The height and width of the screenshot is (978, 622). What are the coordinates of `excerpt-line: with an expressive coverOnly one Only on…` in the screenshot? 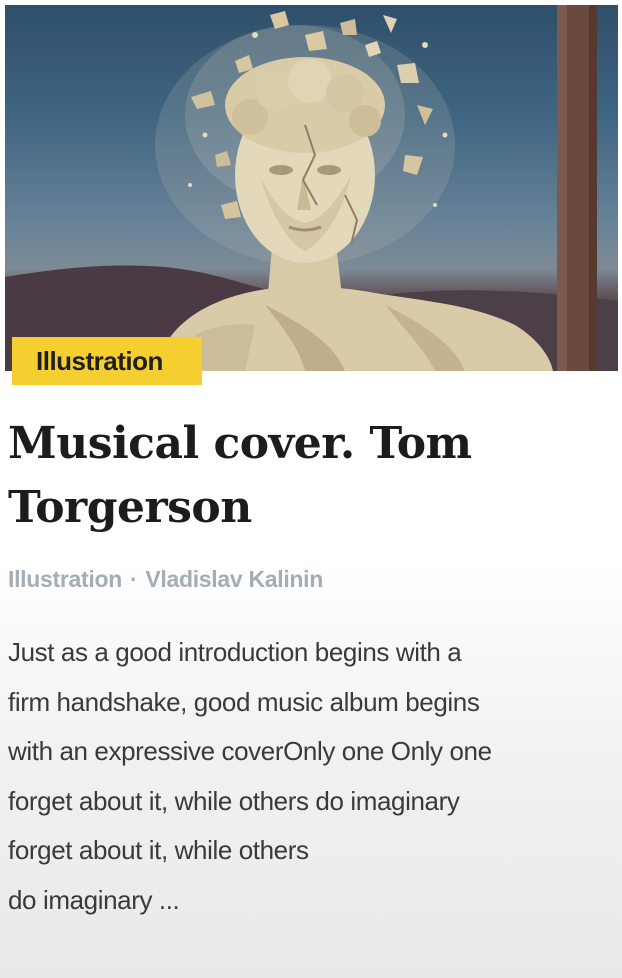 It's located at (250, 751).